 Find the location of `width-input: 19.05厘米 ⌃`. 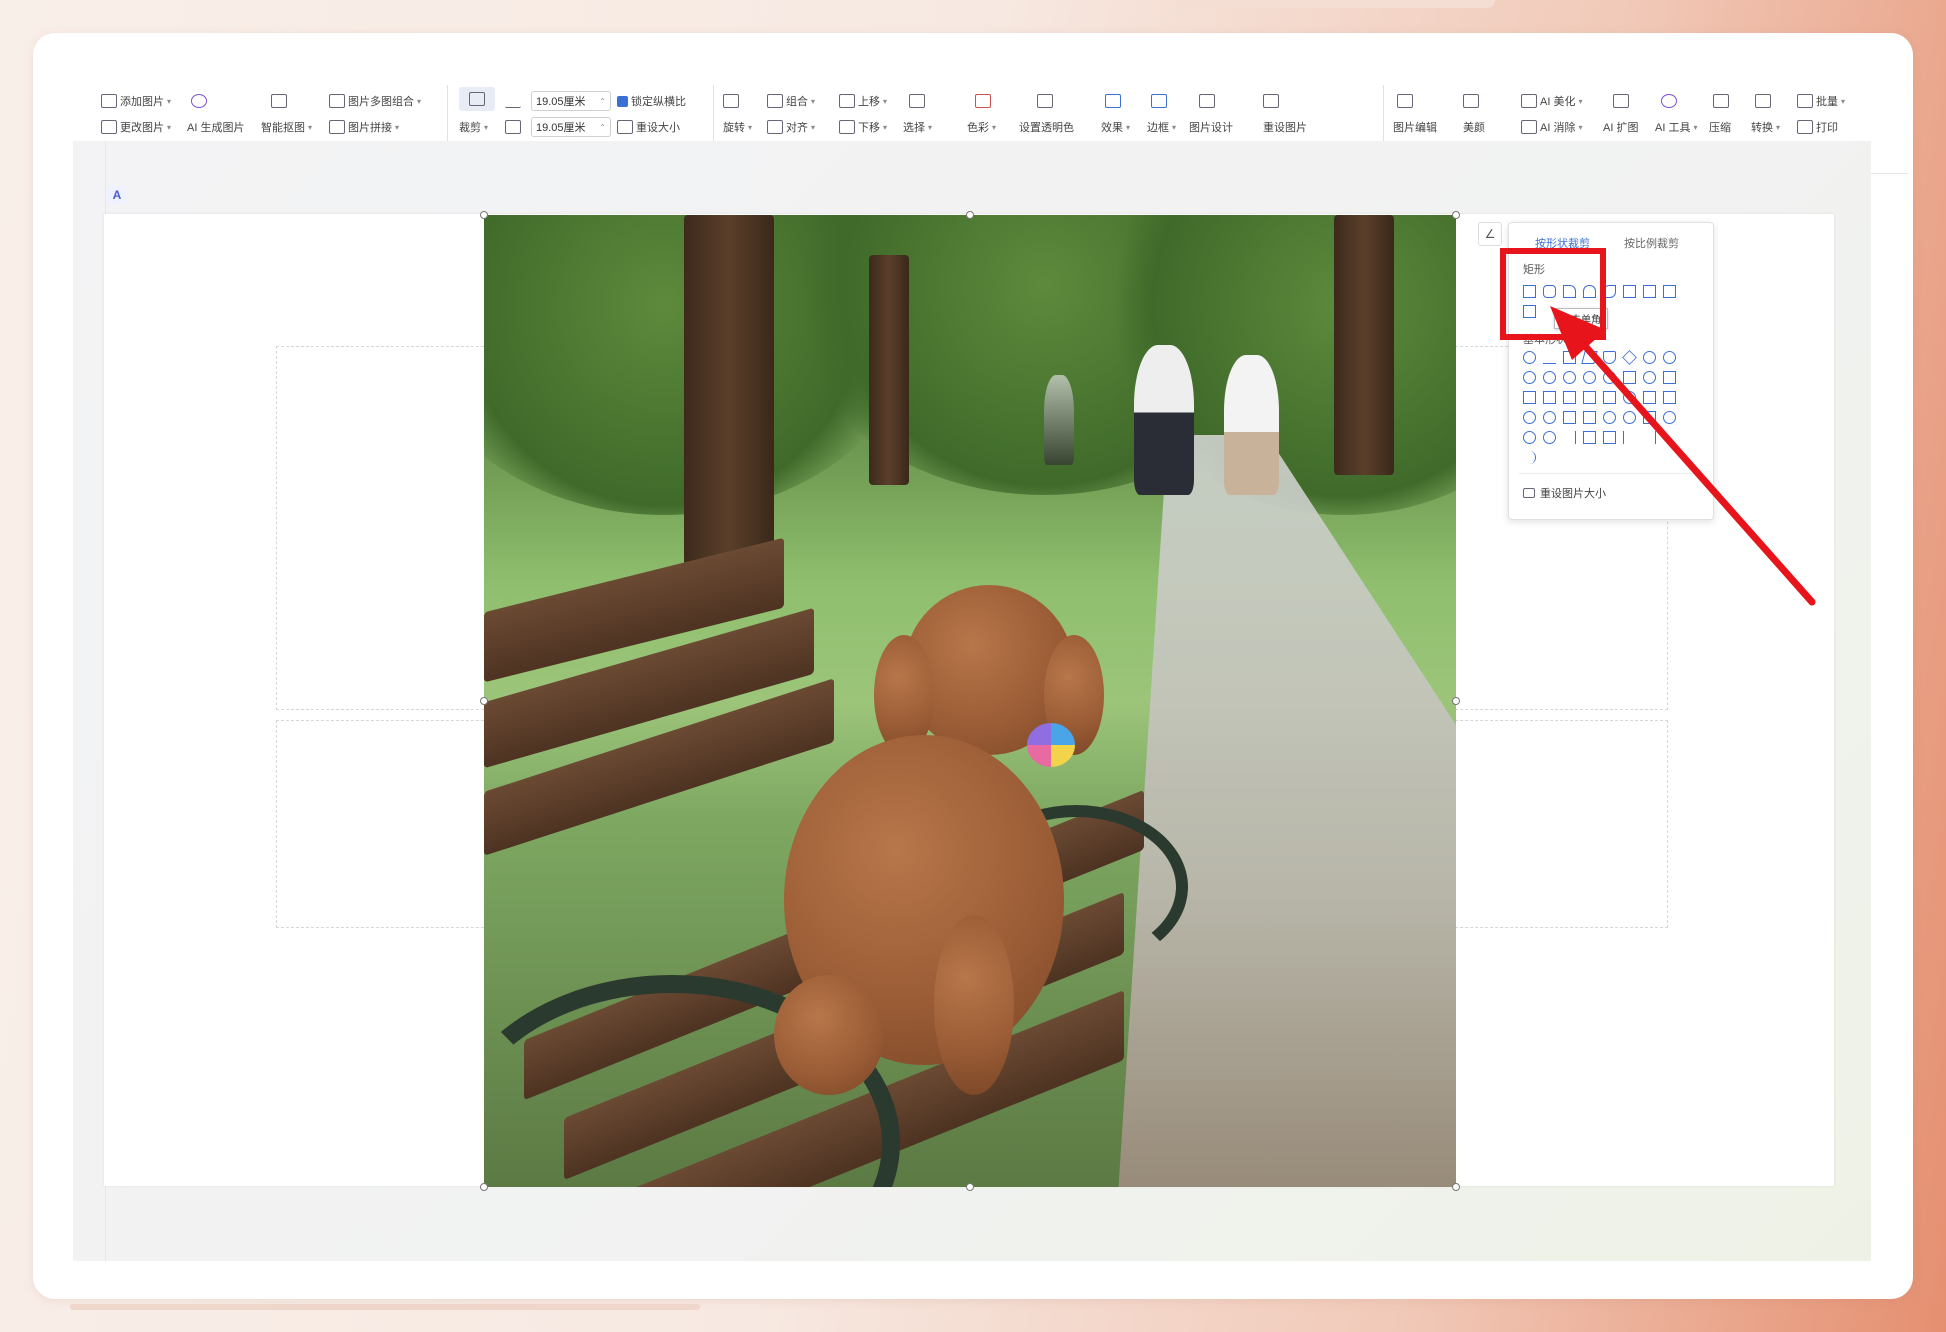

width-input: 19.05厘米 ⌃ is located at coordinates (571, 127).